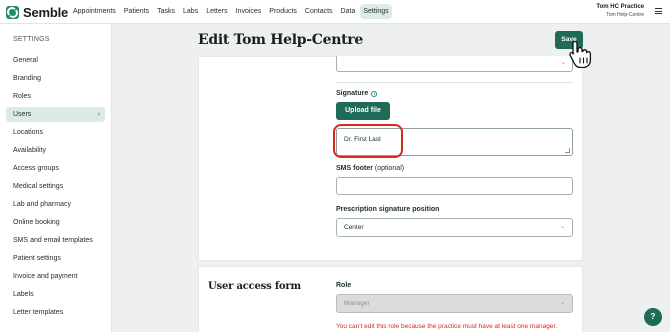 The height and width of the screenshot is (332, 670). Describe the element at coordinates (98, 114) in the screenshot. I see `chevron-right-icon: ›` at that location.